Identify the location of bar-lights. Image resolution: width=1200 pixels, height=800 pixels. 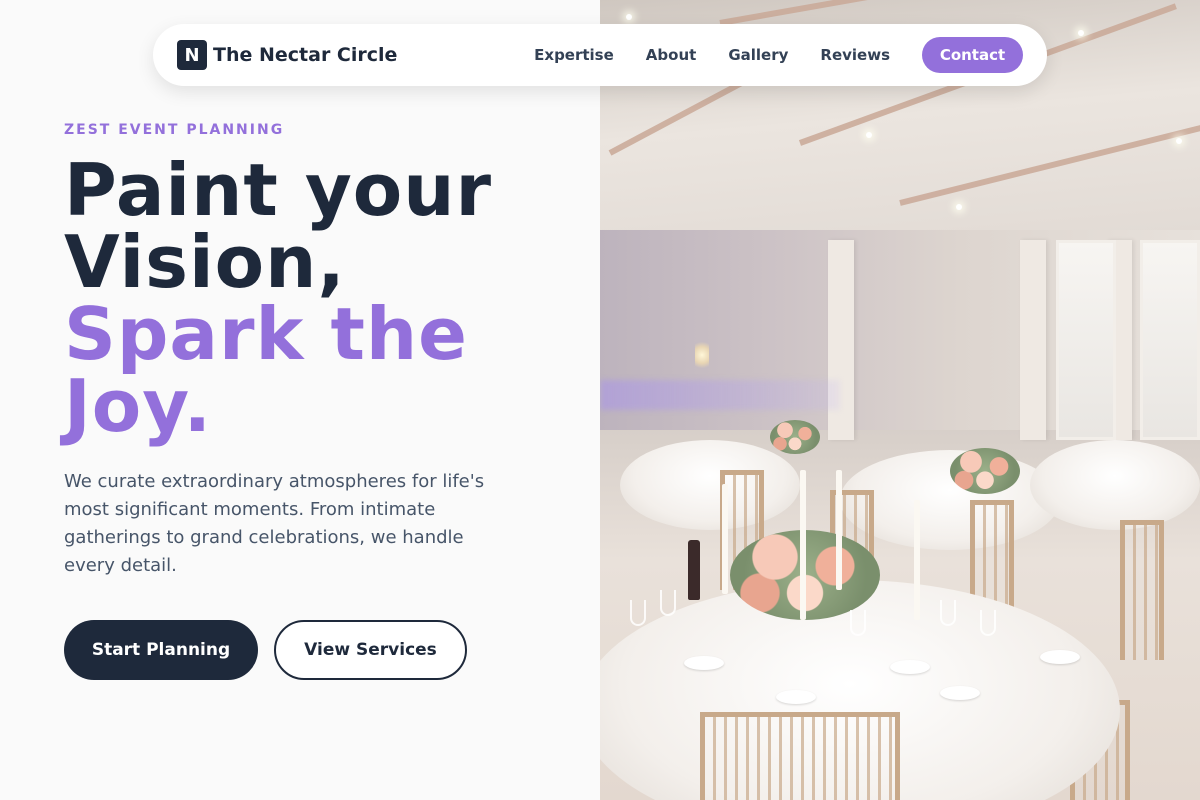
(720, 395).